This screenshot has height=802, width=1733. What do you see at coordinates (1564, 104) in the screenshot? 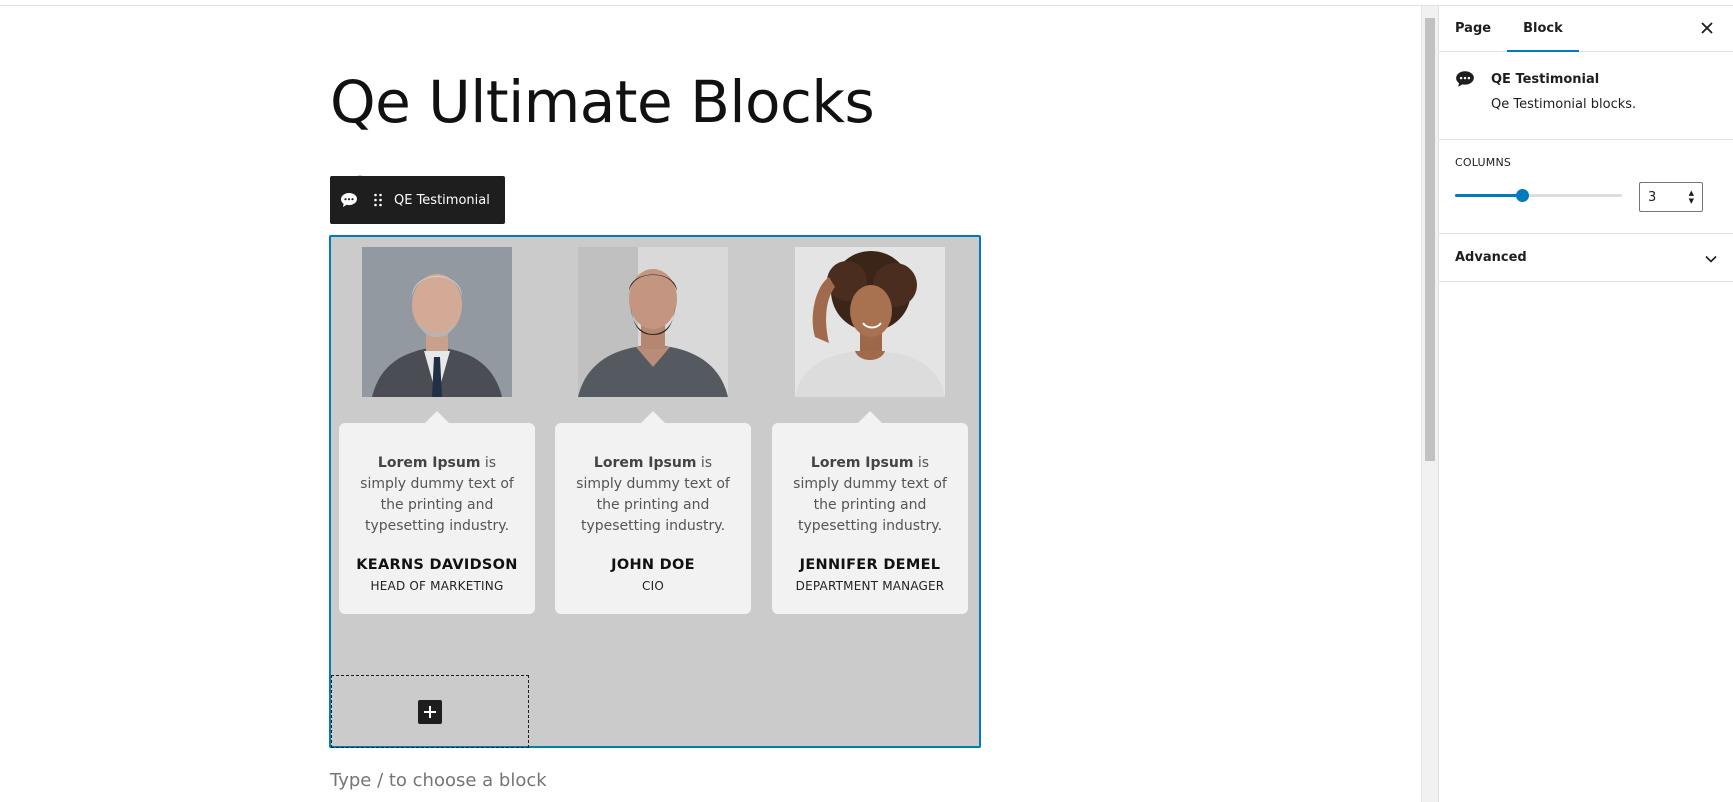
I see `block-card-description: Qe Testimonial blocks.` at bounding box center [1564, 104].